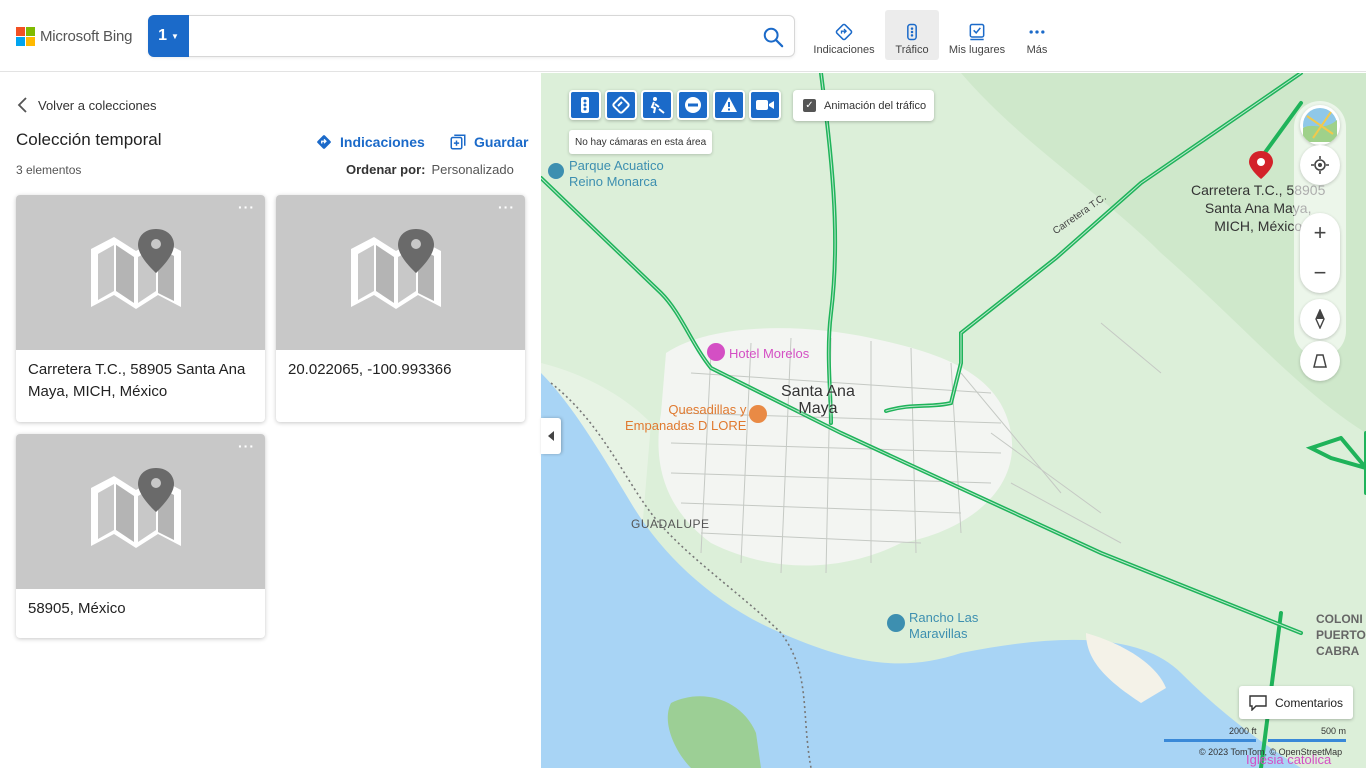  I want to click on top-header: Microsoft Bing 1 ▼ Indicaciones Tráfico, so click(683, 36).